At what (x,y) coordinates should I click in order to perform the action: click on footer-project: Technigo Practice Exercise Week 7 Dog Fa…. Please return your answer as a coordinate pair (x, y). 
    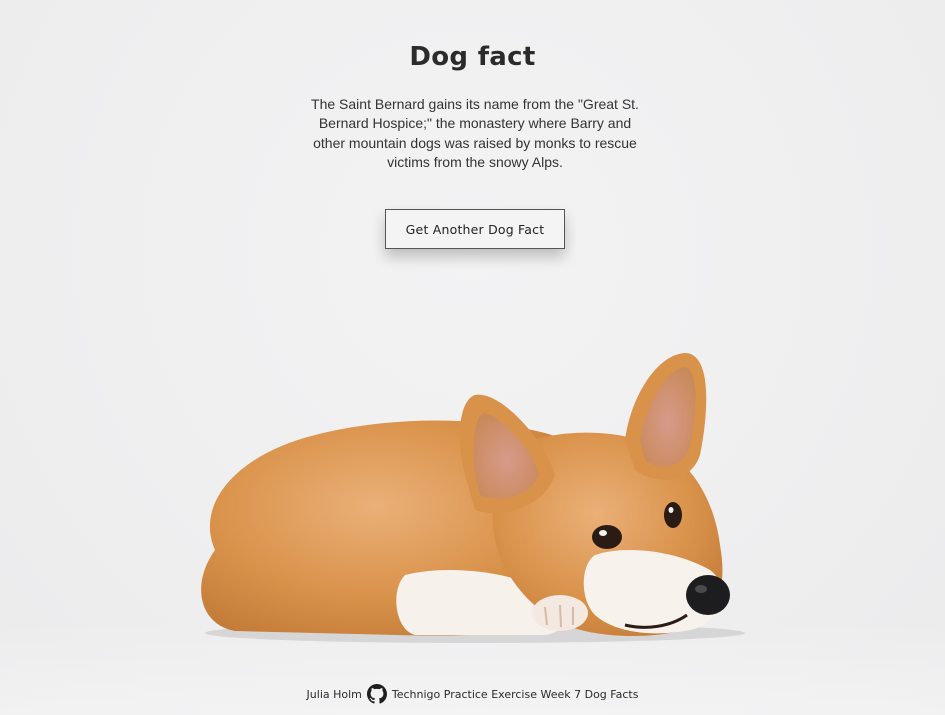
    Looking at the image, I should click on (515, 694).